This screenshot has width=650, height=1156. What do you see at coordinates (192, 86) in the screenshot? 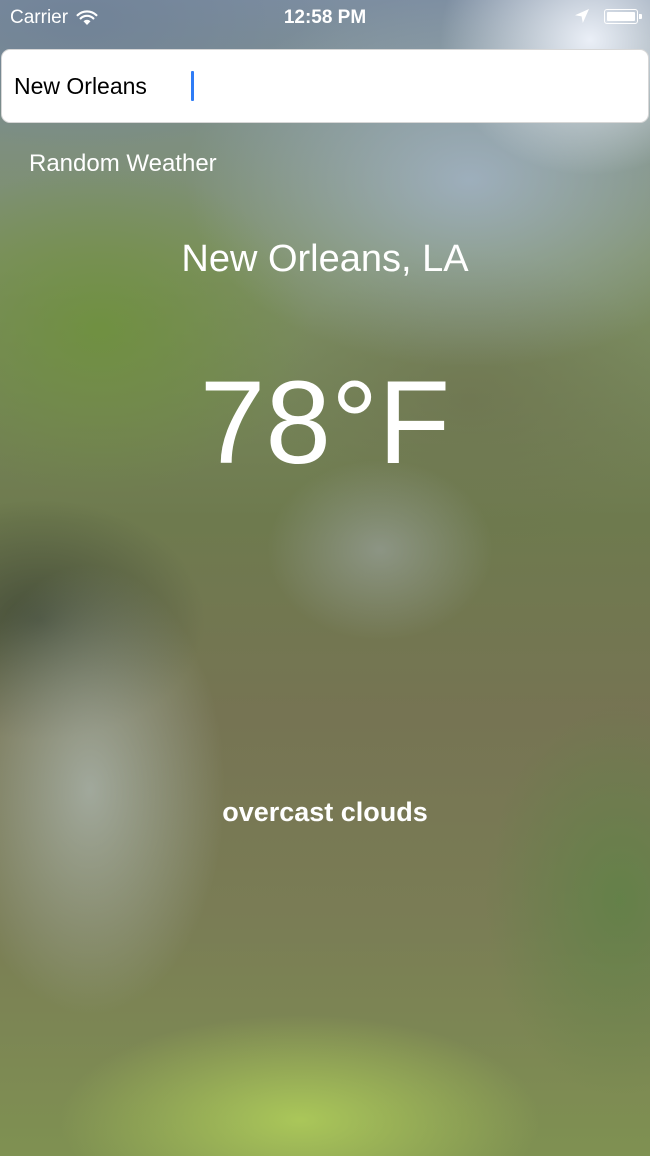
I see `text-cursor` at bounding box center [192, 86].